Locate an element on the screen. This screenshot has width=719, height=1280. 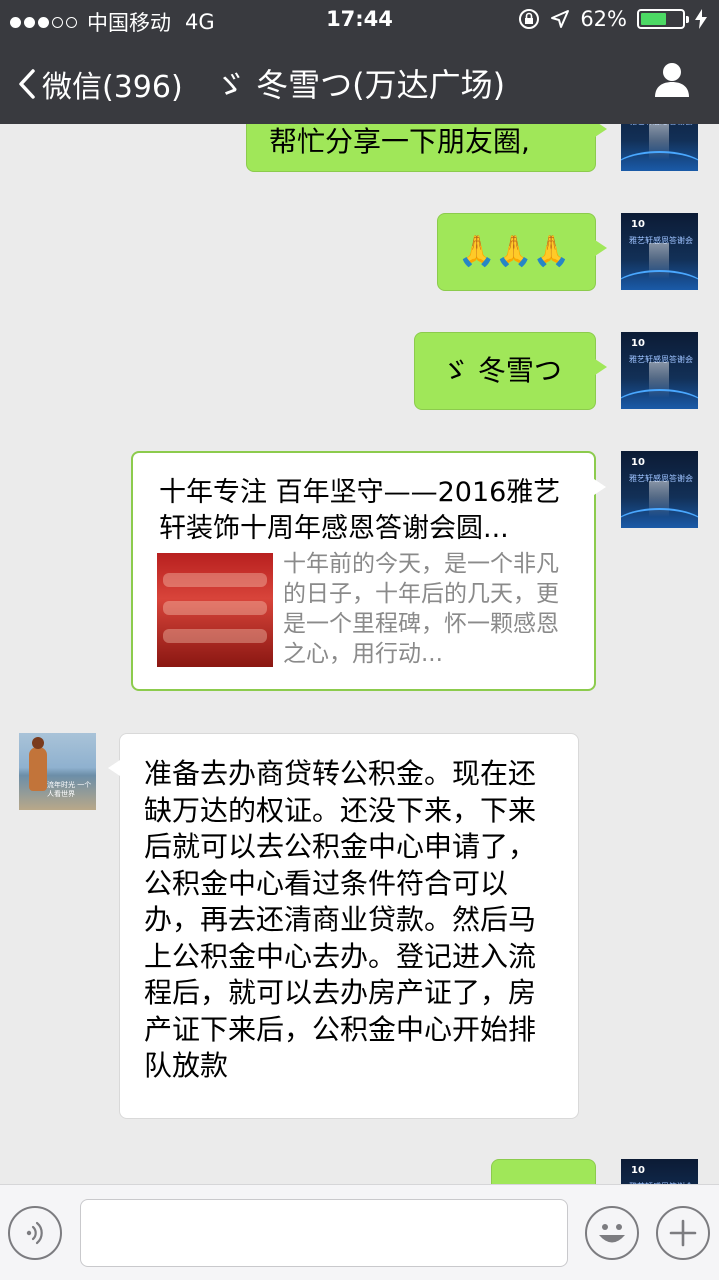
more-button is located at coordinates (683, 1233).